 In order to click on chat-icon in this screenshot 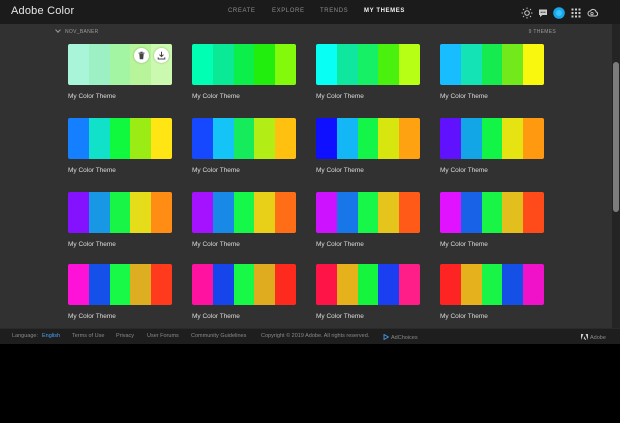, I will do `click(543, 12)`.